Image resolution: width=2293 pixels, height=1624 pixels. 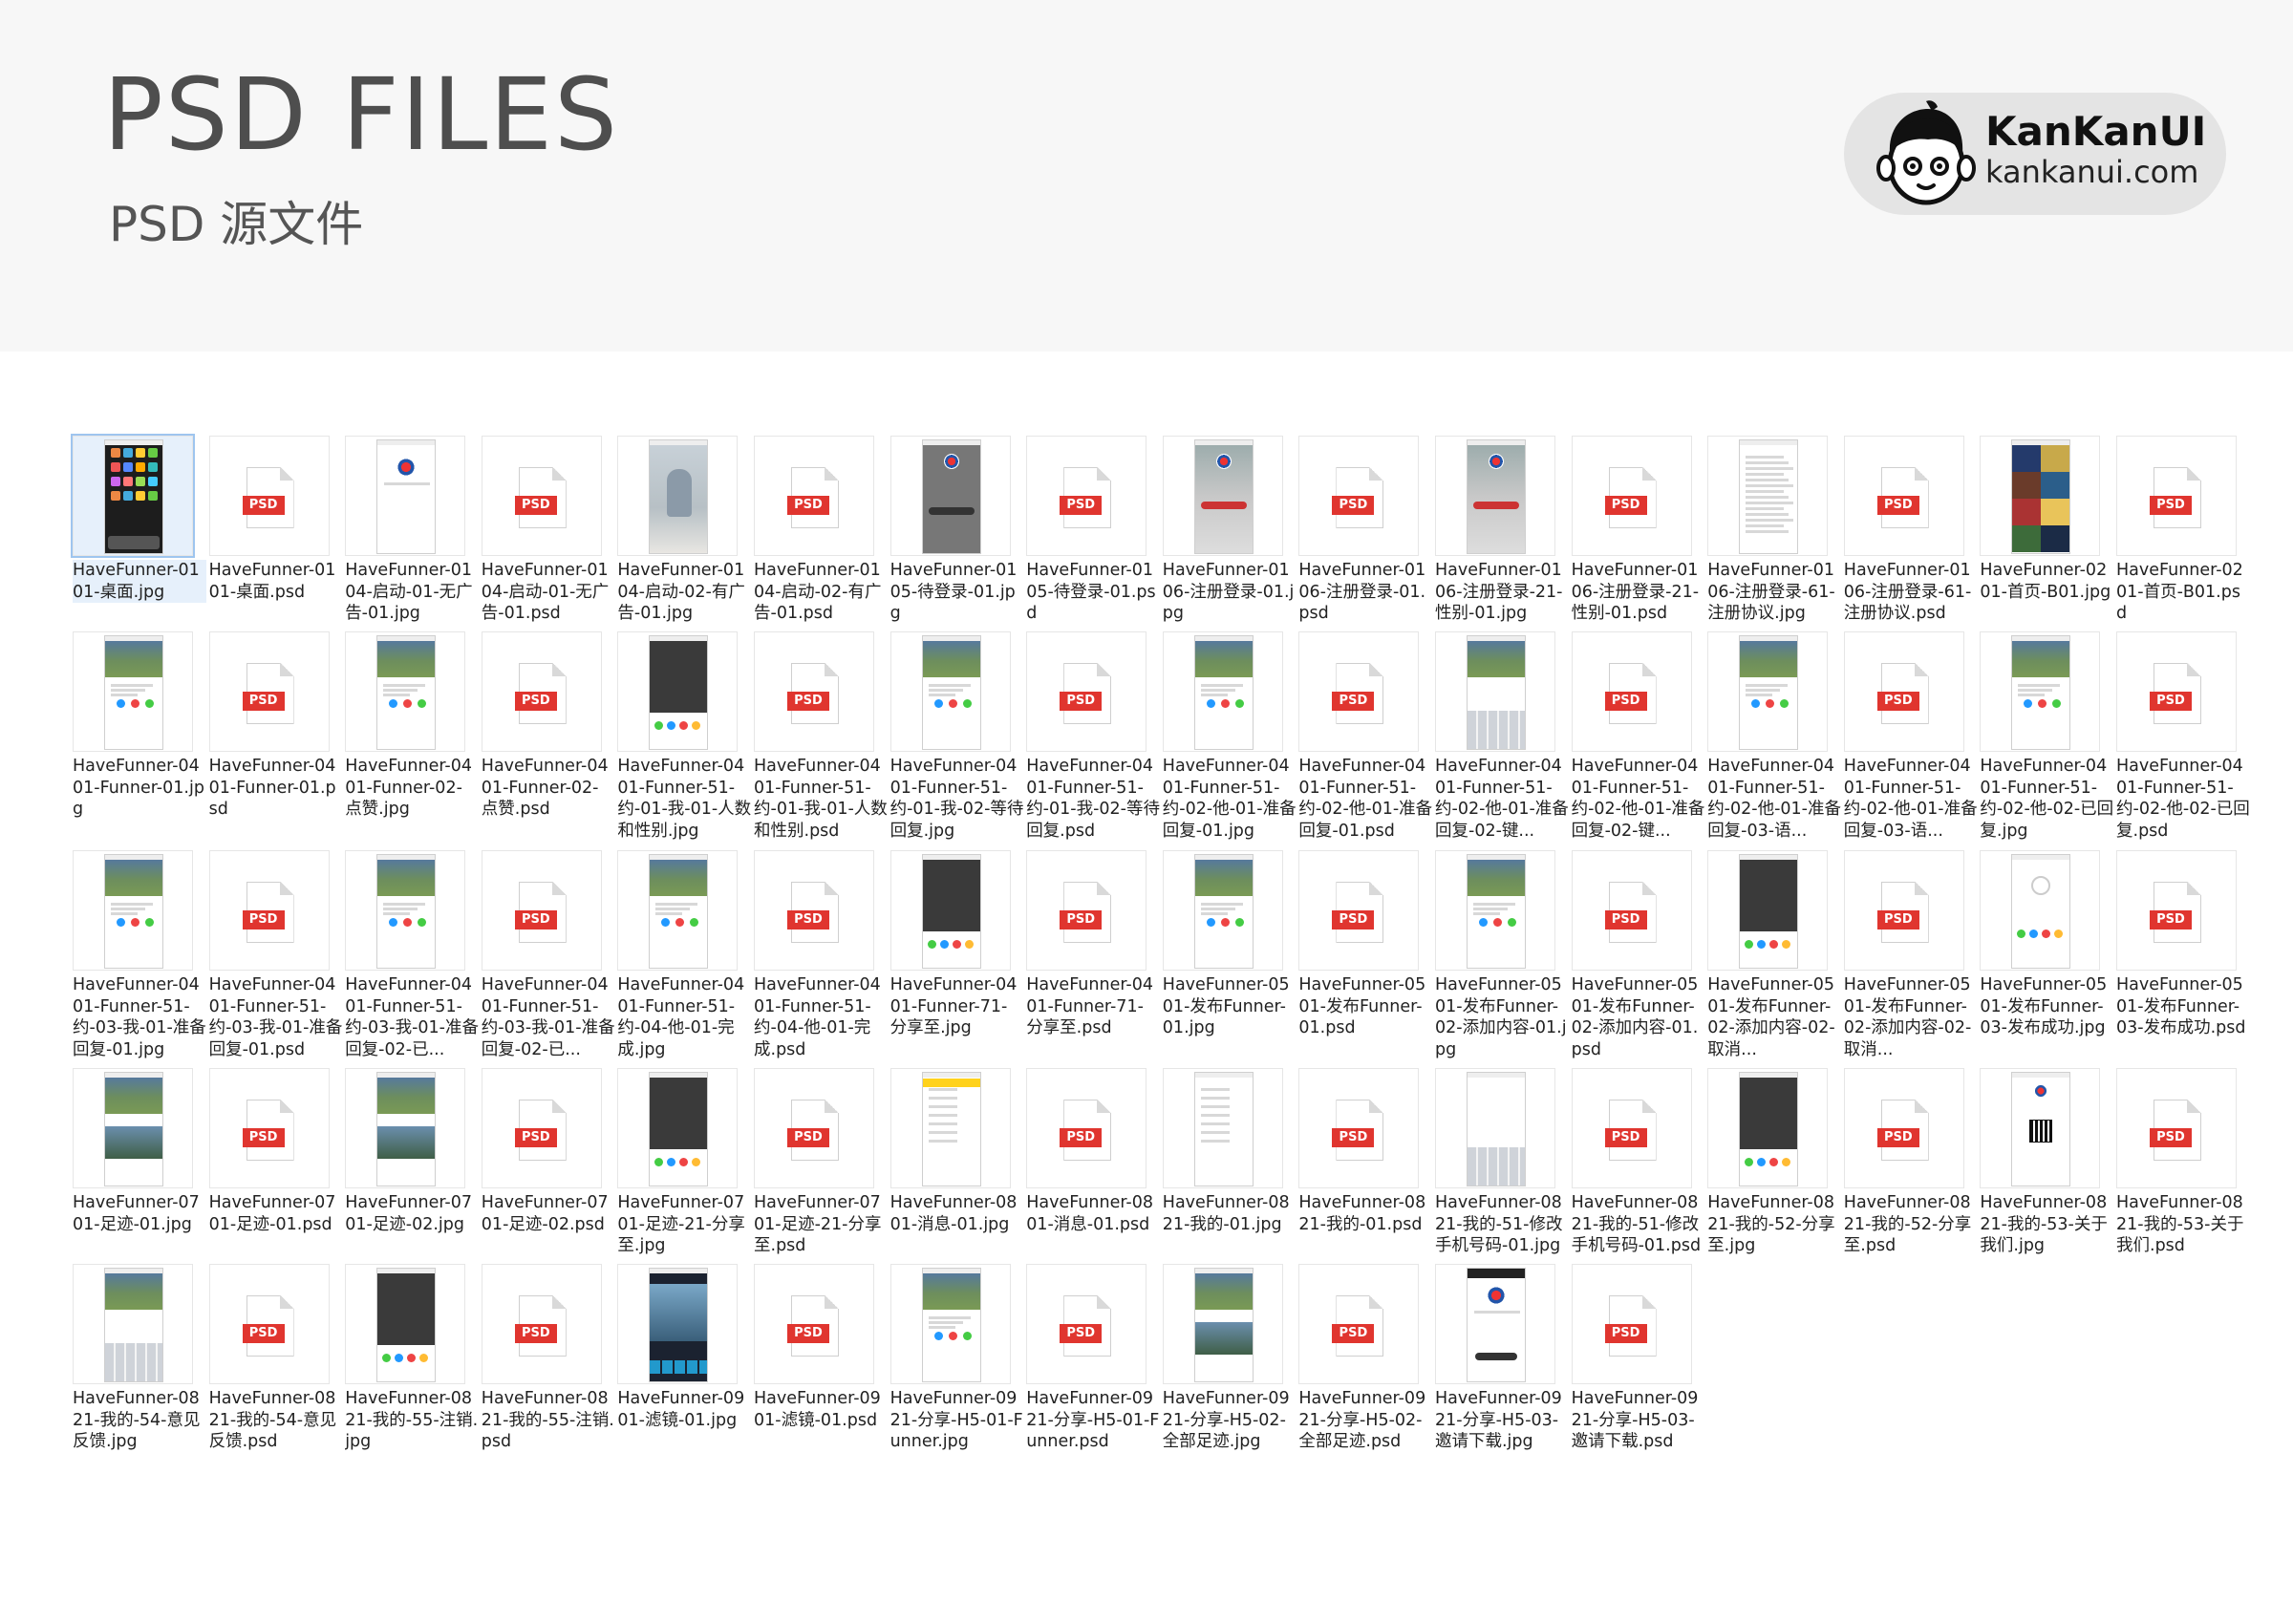 What do you see at coordinates (1502, 1421) in the screenshot?
I see `file-name: HaveFunner-0921-分享-H5-03-邀请下载.jpg` at bounding box center [1502, 1421].